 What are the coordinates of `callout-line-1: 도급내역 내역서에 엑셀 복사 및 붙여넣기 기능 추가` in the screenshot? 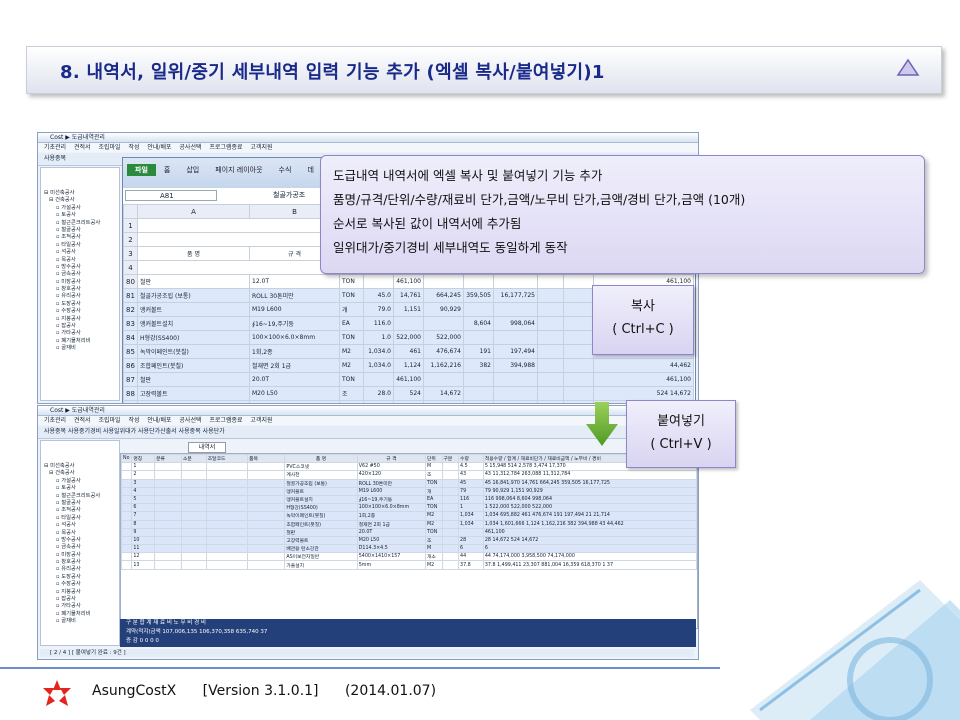 It's located at (468, 175).